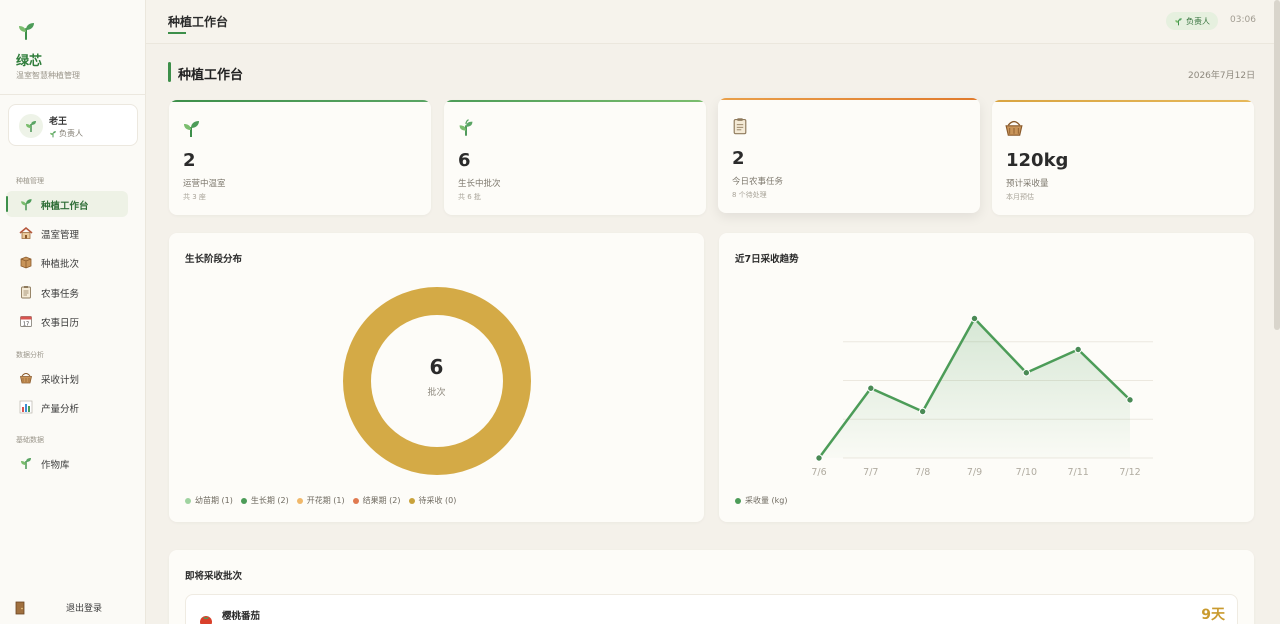 The image size is (1280, 624). Describe the element at coordinates (67, 292) in the screenshot. I see `sidebar-item-tasks: 农事任务` at that location.